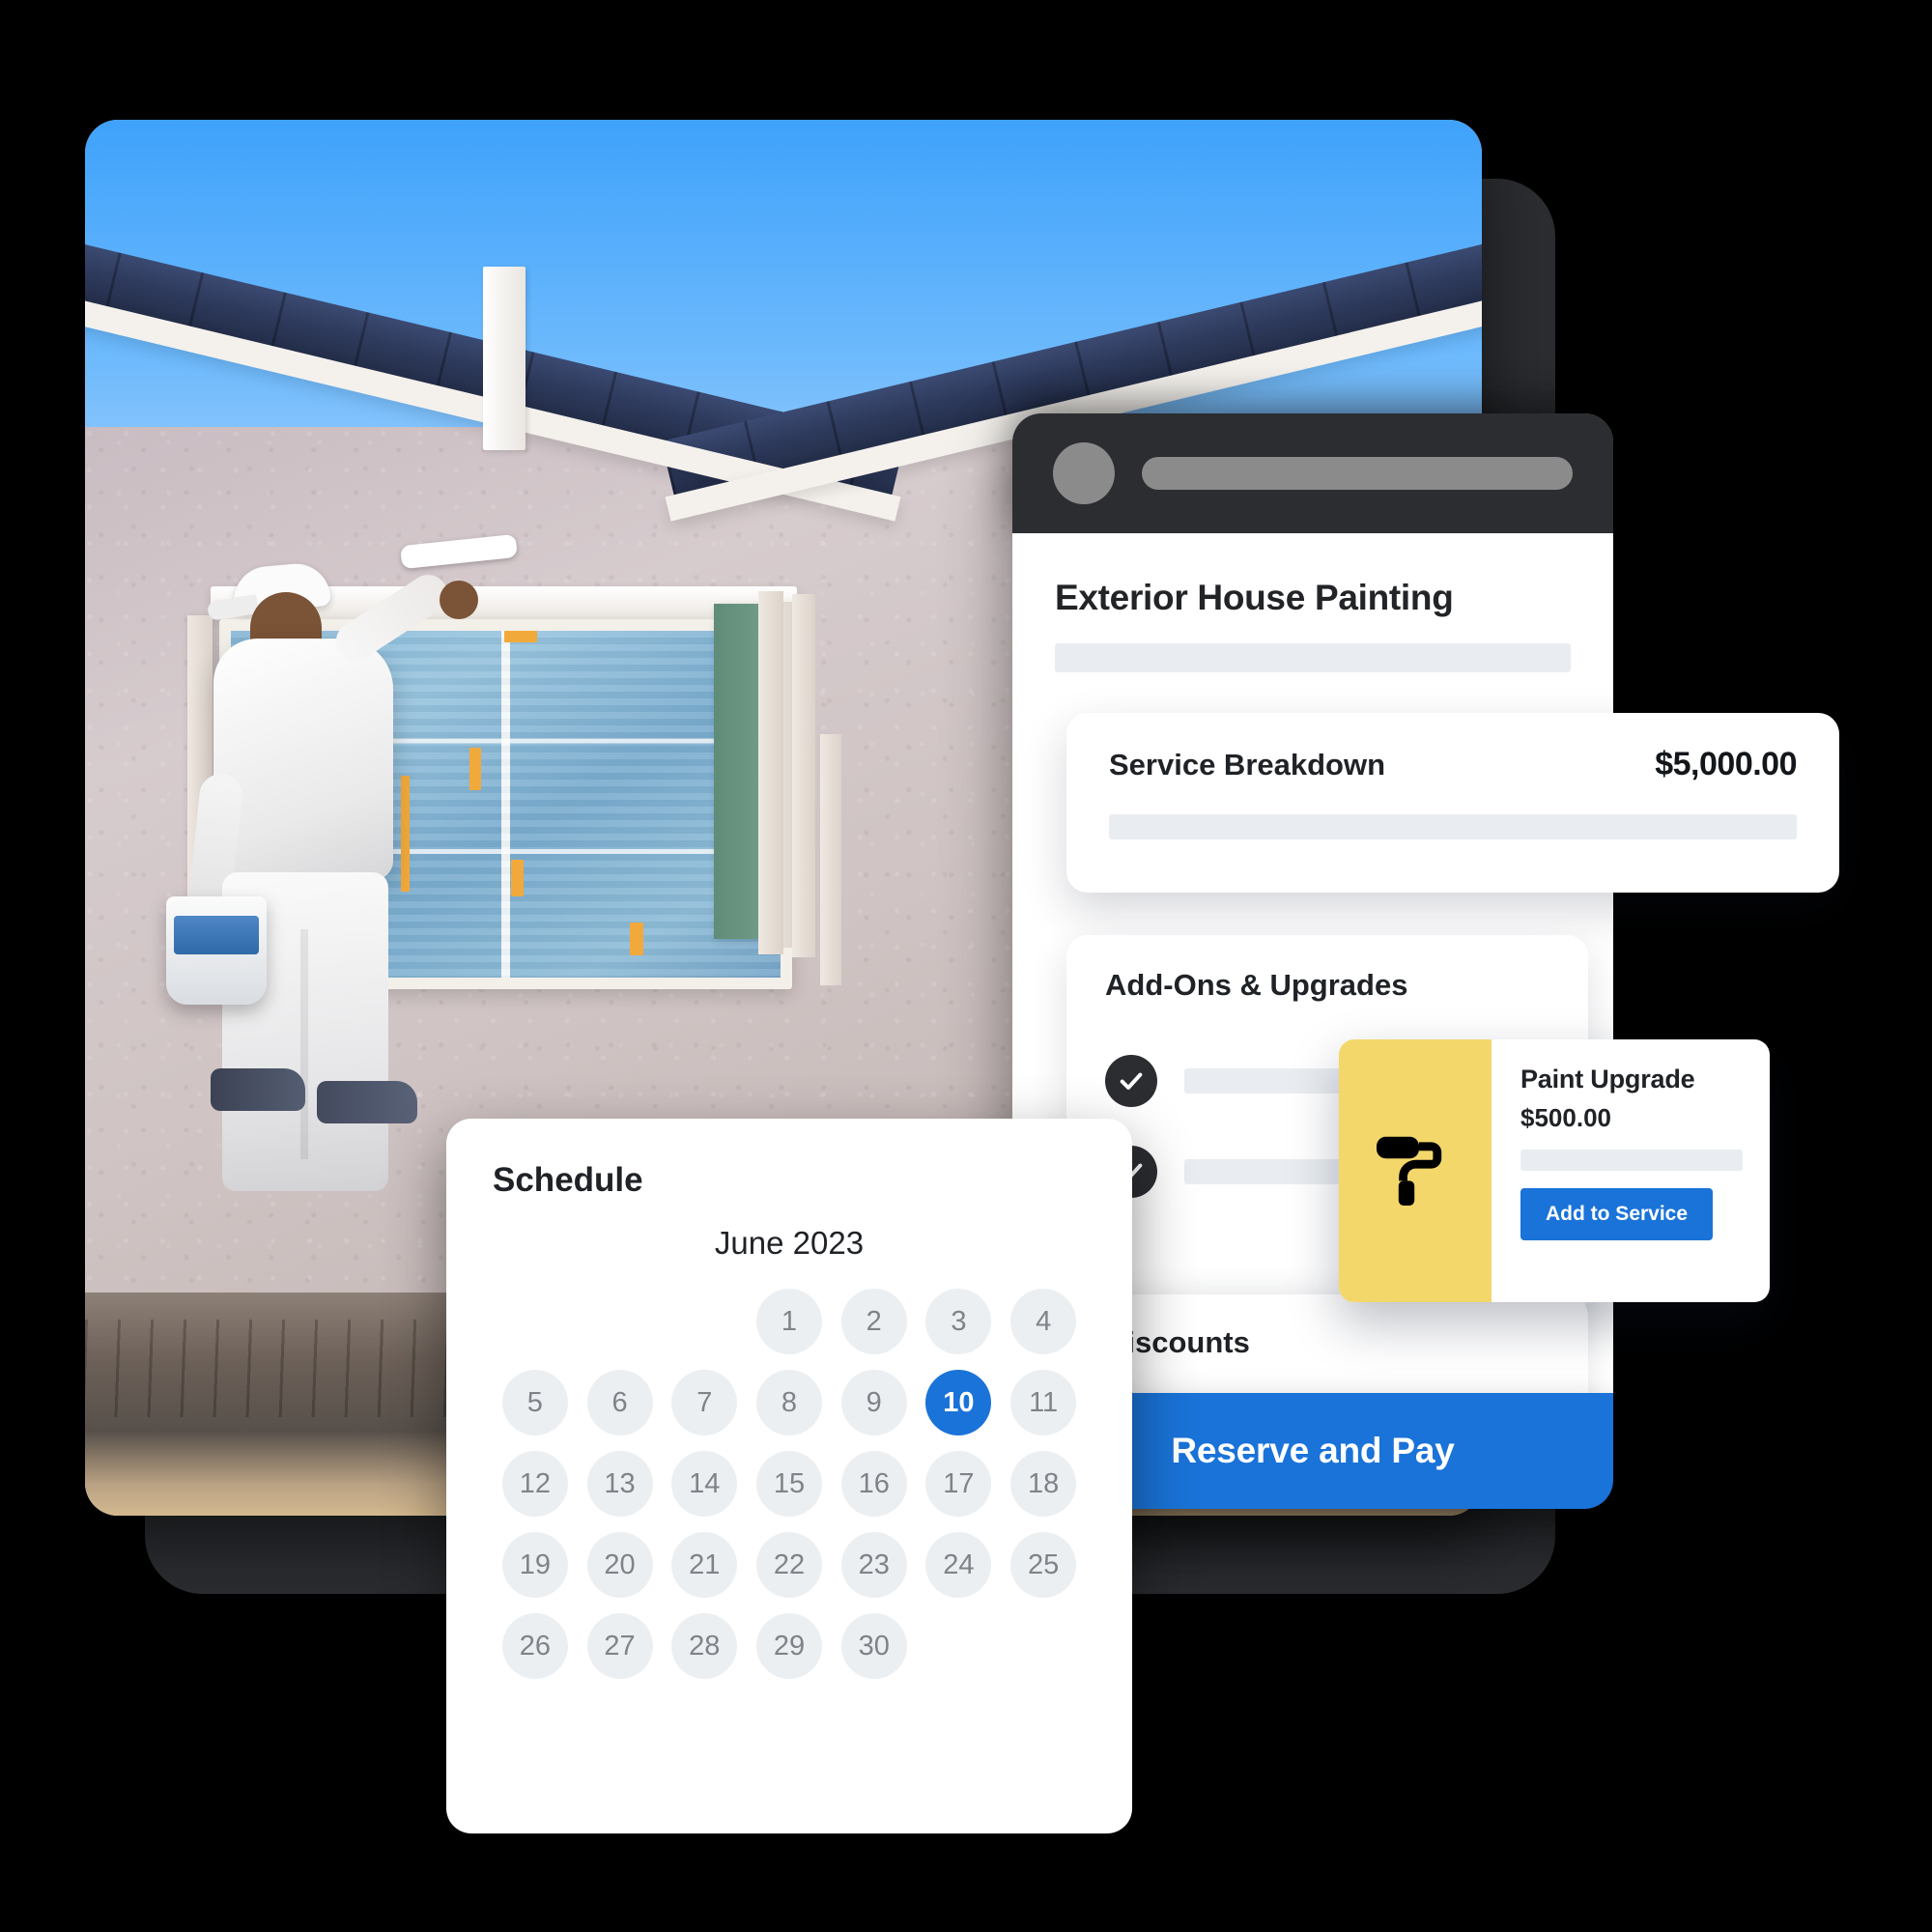 The image size is (1932, 1932). Describe the element at coordinates (1607, 1079) in the screenshot. I see `paint-upgrade-title: Paint Upgrade` at that location.